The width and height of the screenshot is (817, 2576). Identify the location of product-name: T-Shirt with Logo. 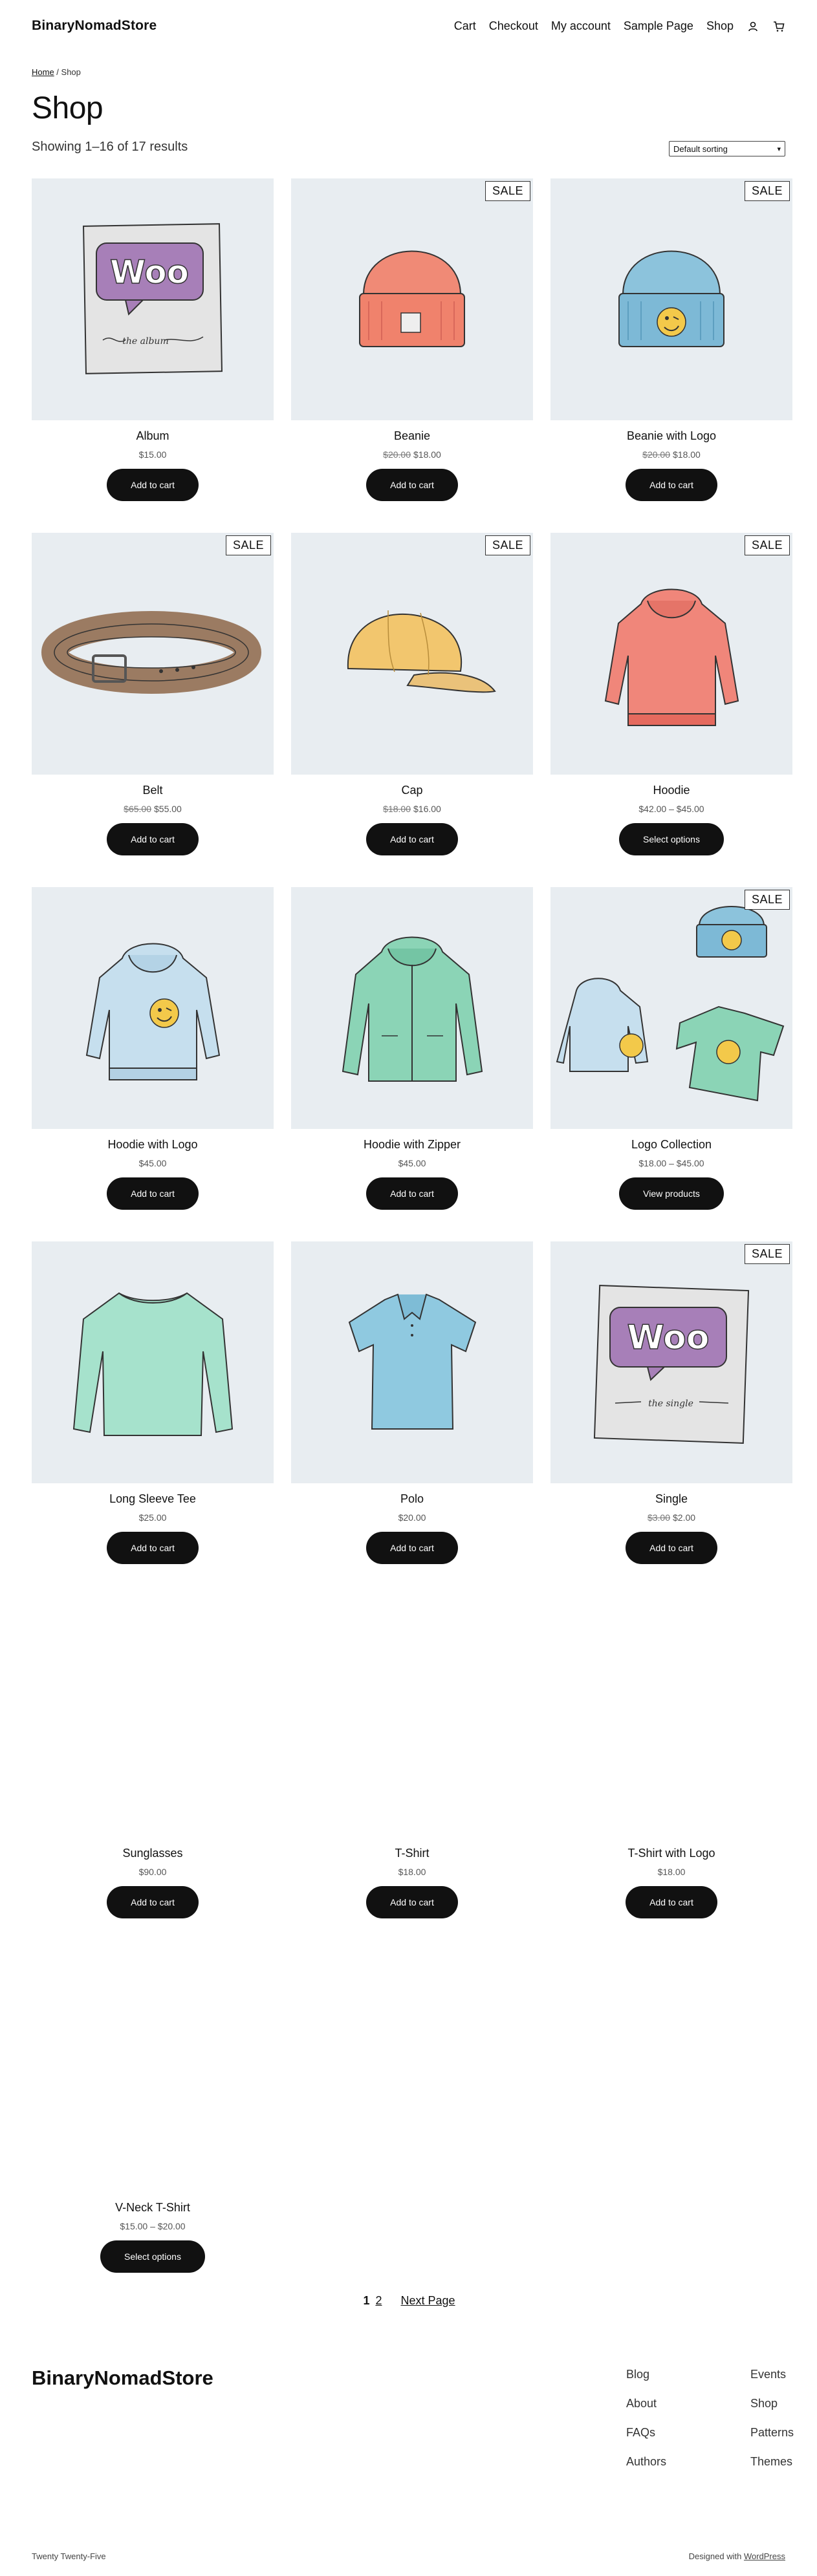
(671, 1854).